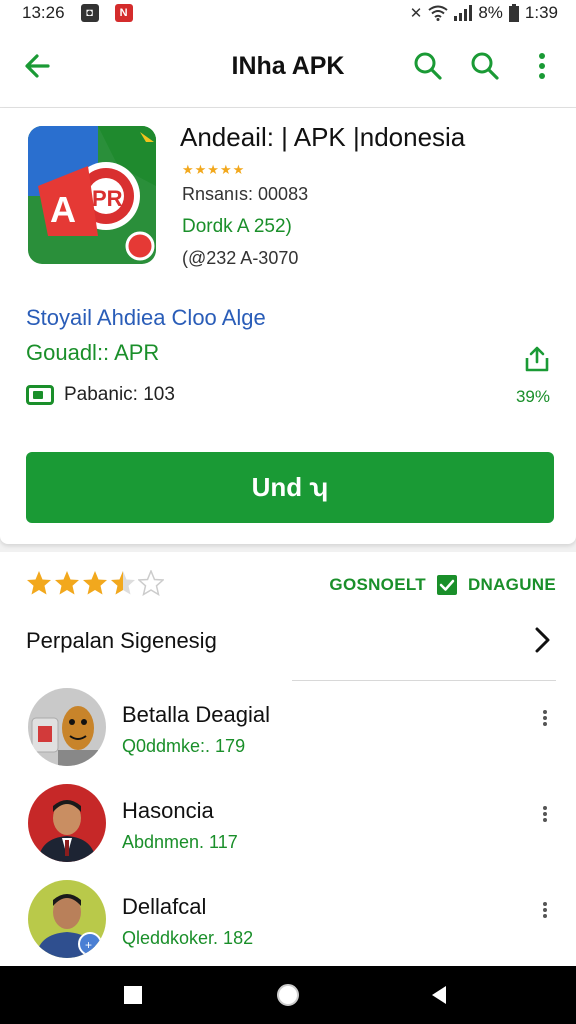  I want to click on share-icon, so click(537, 359).